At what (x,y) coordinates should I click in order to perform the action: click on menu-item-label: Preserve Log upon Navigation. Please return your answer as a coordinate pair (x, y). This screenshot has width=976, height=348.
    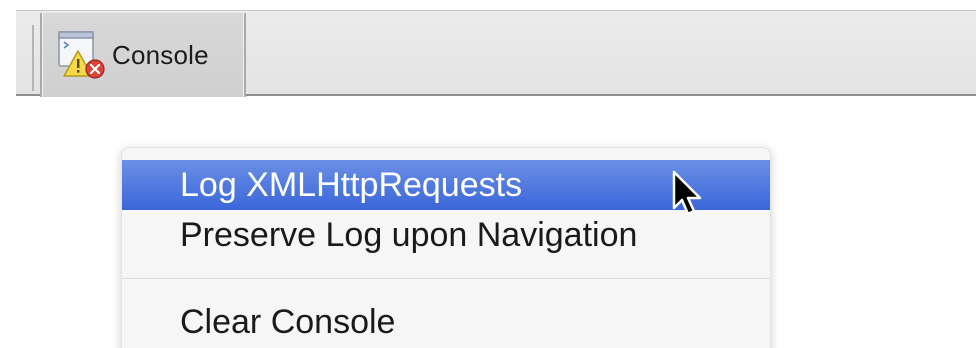
    Looking at the image, I should click on (409, 234).